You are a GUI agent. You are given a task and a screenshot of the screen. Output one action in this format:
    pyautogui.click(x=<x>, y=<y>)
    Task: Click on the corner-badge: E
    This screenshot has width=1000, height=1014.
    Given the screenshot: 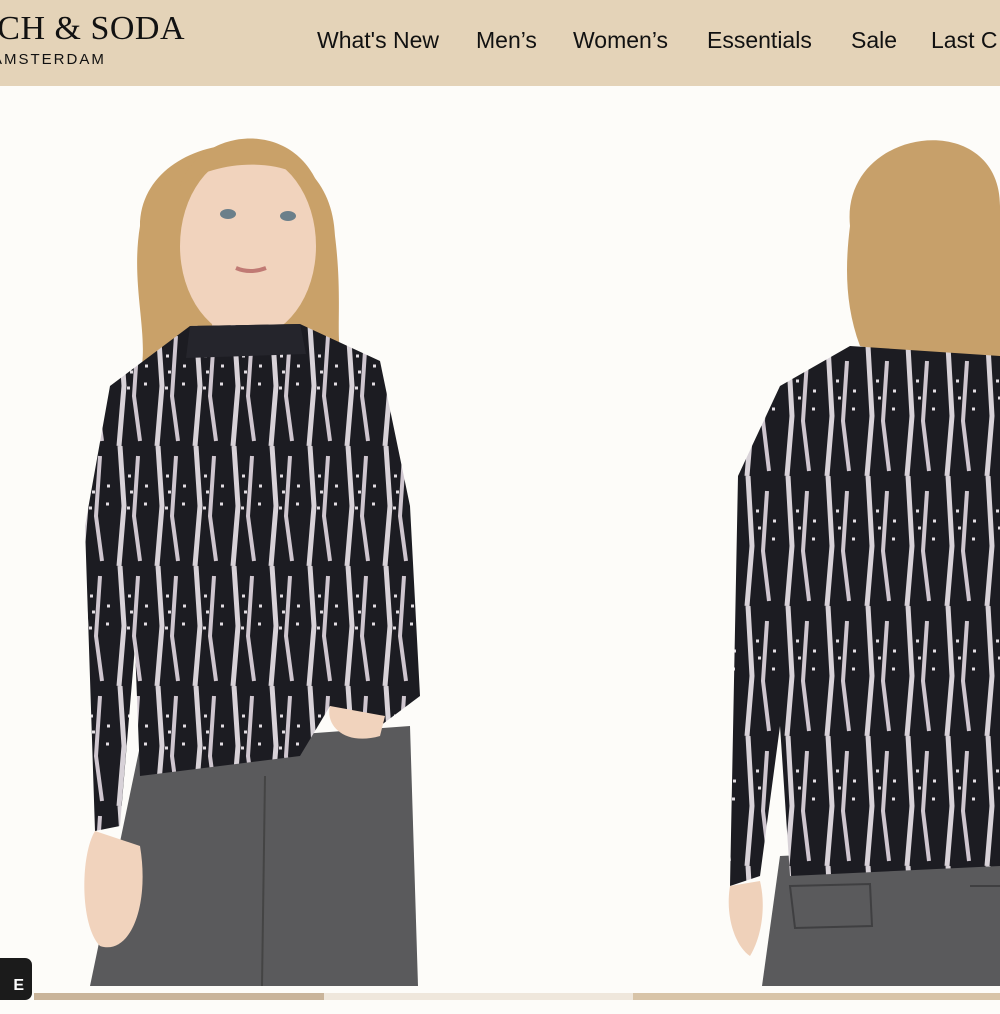 What is the action you would take?
    pyautogui.click(x=16, y=979)
    